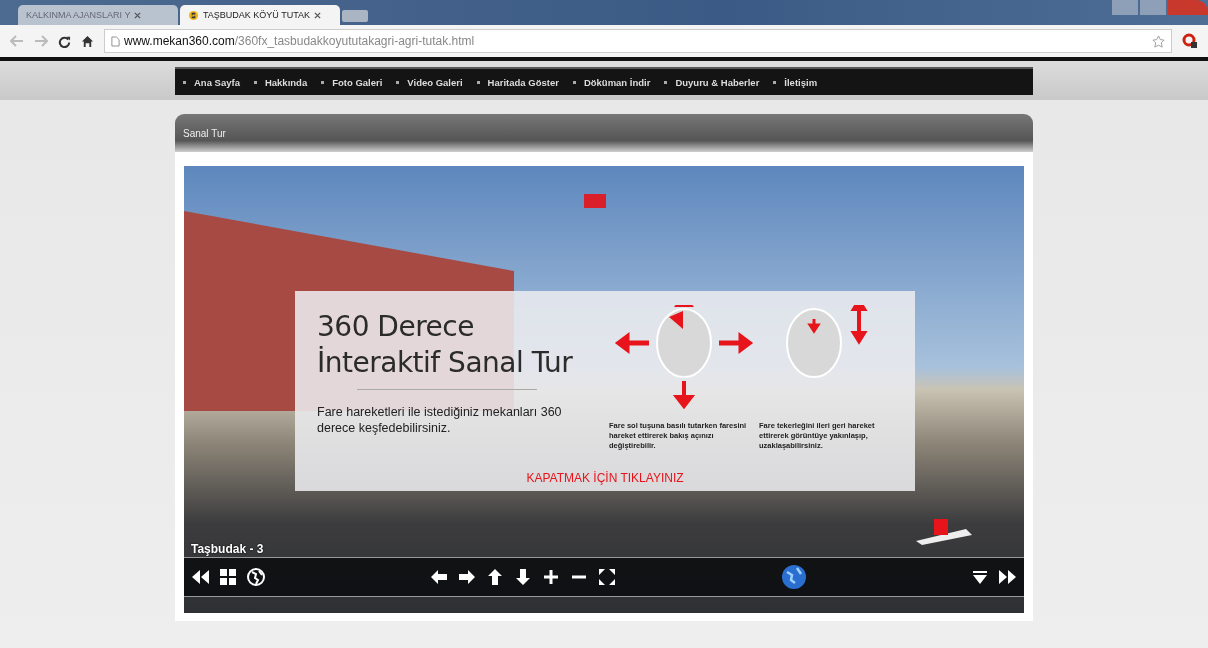 Image resolution: width=1208 pixels, height=648 pixels. Describe the element at coordinates (228, 577) in the screenshot. I see `grid-icon` at that location.